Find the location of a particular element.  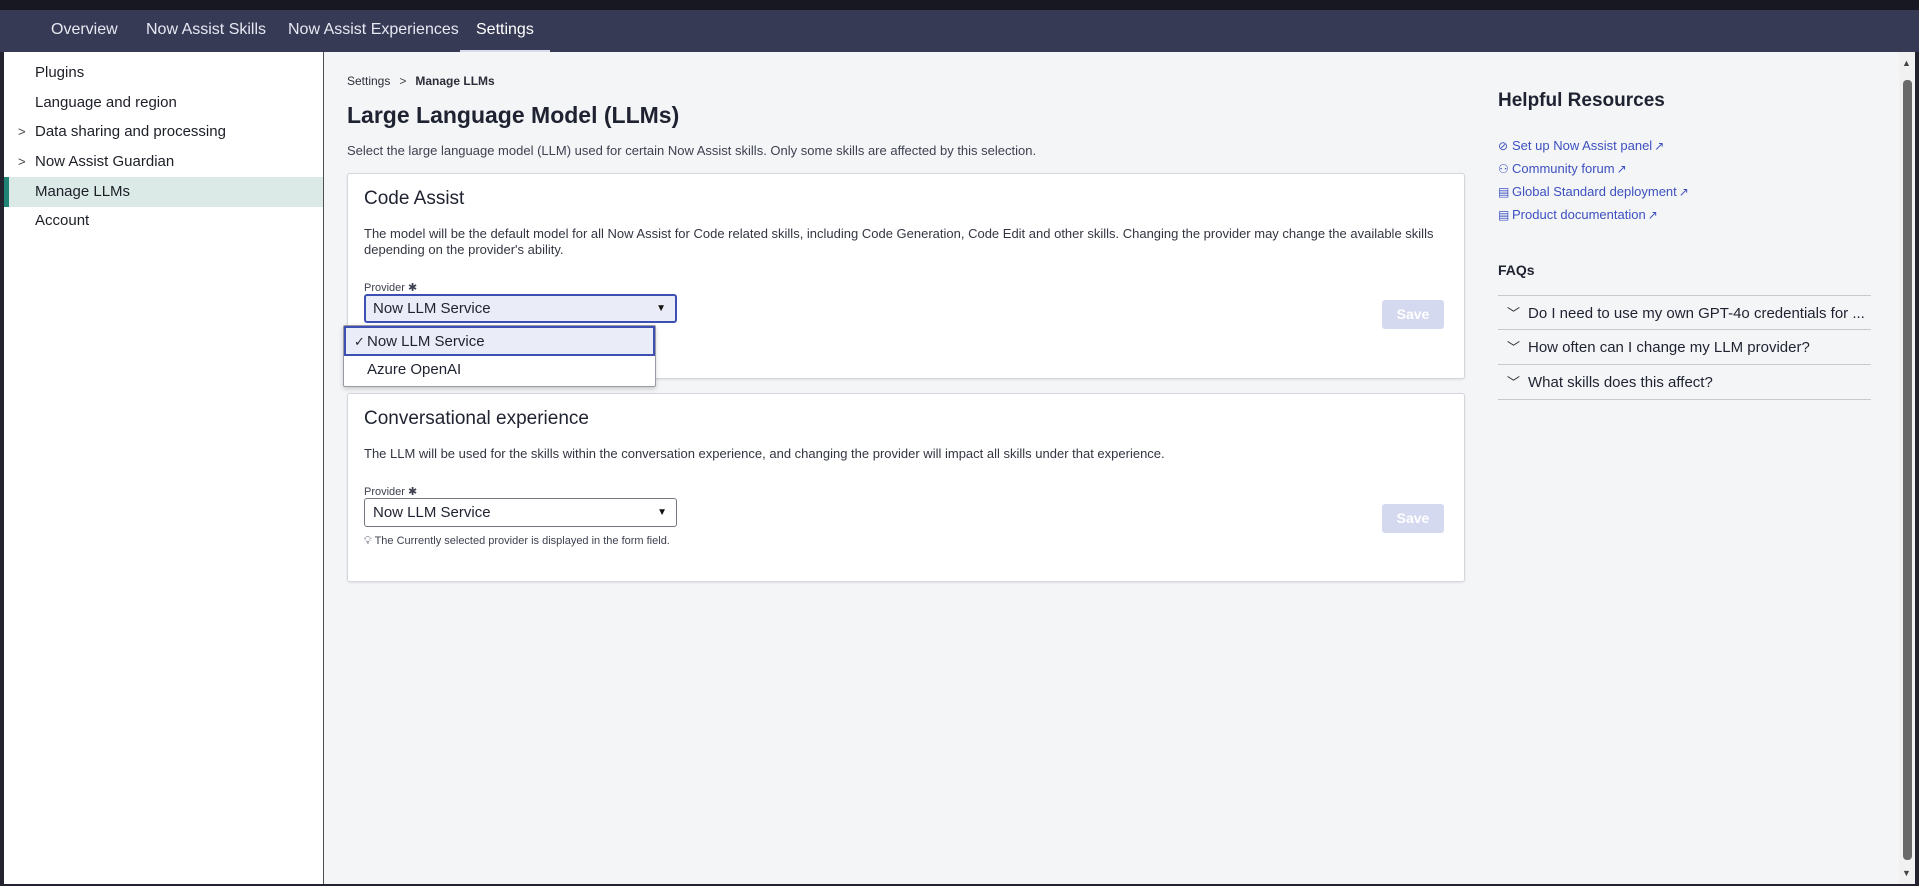

sidebar-item-label: Data sharing and processing is located at coordinates (130, 131).